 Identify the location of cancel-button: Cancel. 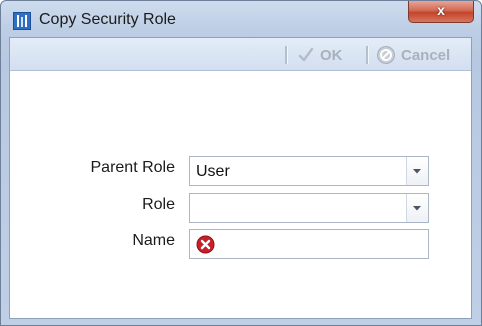
(413, 55).